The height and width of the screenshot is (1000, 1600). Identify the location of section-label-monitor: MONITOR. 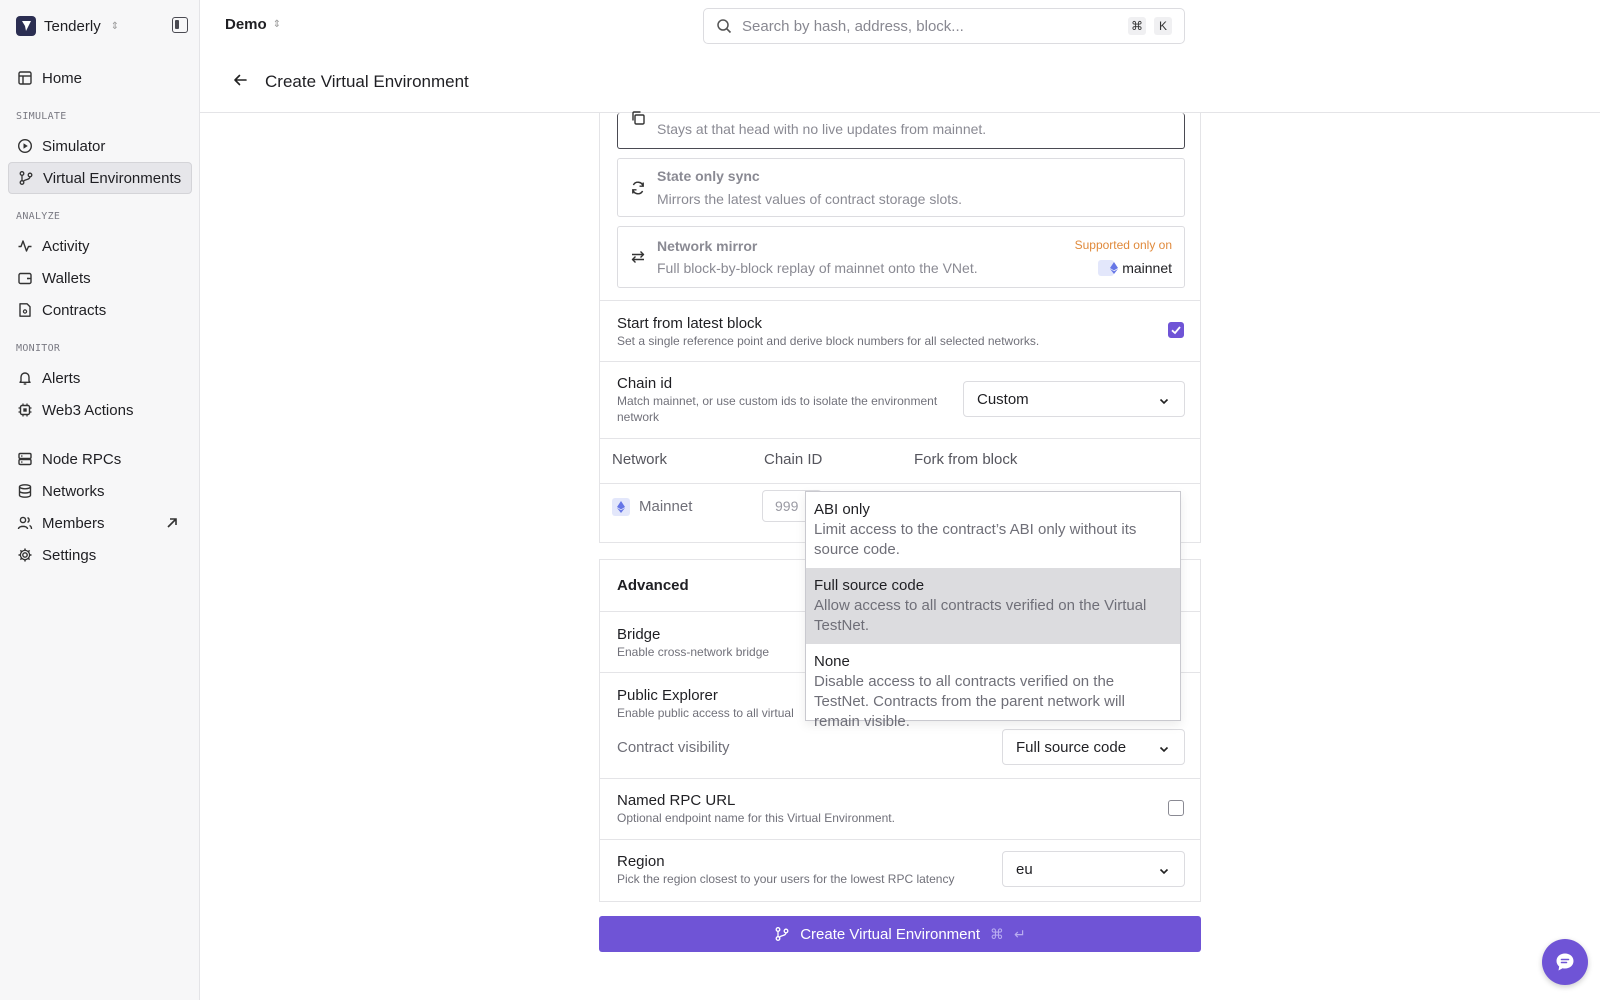
(38, 348).